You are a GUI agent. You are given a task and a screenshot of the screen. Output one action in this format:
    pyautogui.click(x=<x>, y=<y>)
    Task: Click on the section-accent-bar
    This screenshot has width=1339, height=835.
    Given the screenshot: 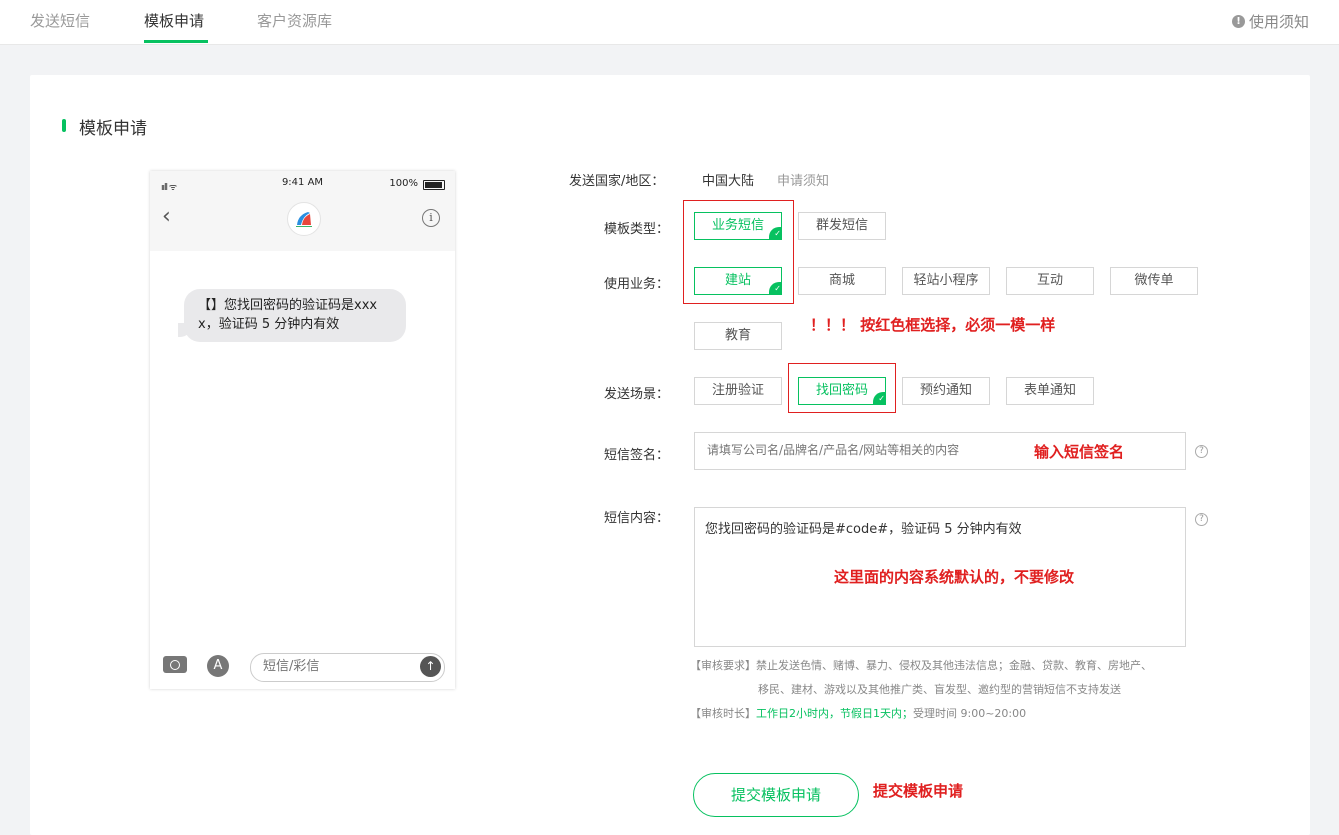 What is the action you would take?
    pyautogui.click(x=64, y=125)
    